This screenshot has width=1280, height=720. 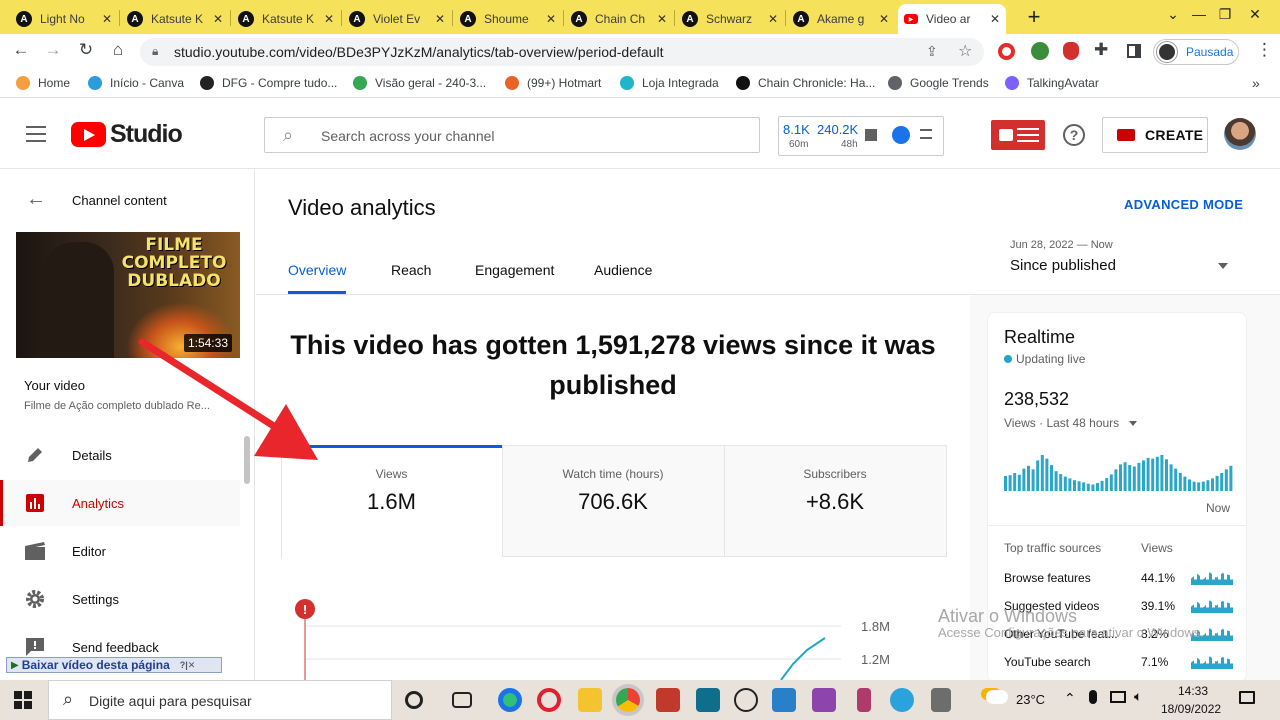 I want to click on hamburger-menu-icon, so click(x=36, y=134).